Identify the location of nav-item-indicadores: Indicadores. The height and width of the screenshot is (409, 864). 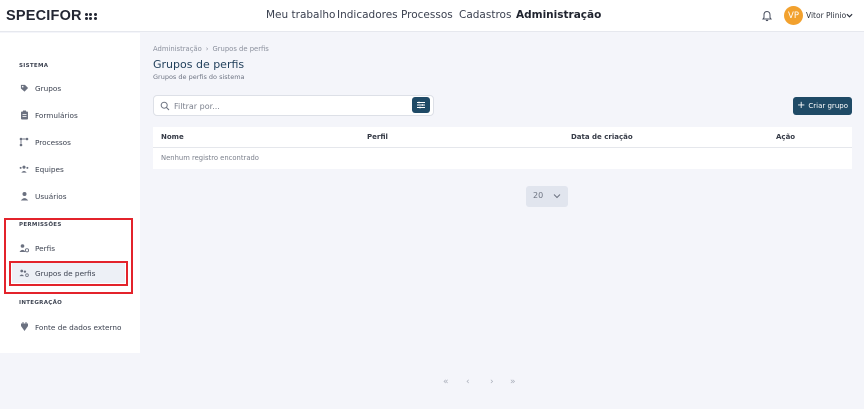
(367, 15).